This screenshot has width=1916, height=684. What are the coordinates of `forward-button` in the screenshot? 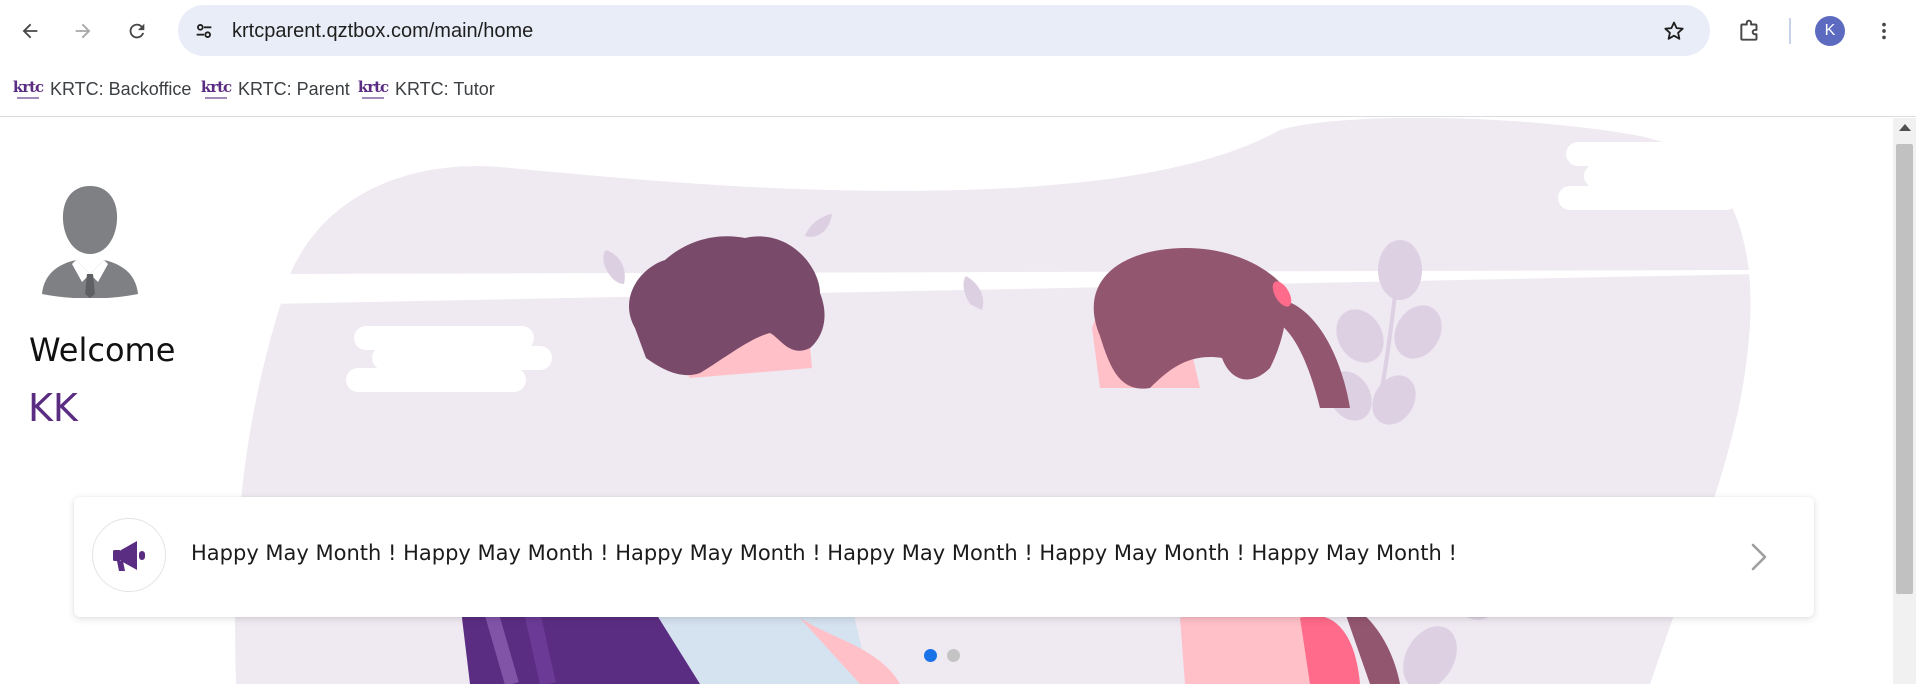 It's located at (83, 31).